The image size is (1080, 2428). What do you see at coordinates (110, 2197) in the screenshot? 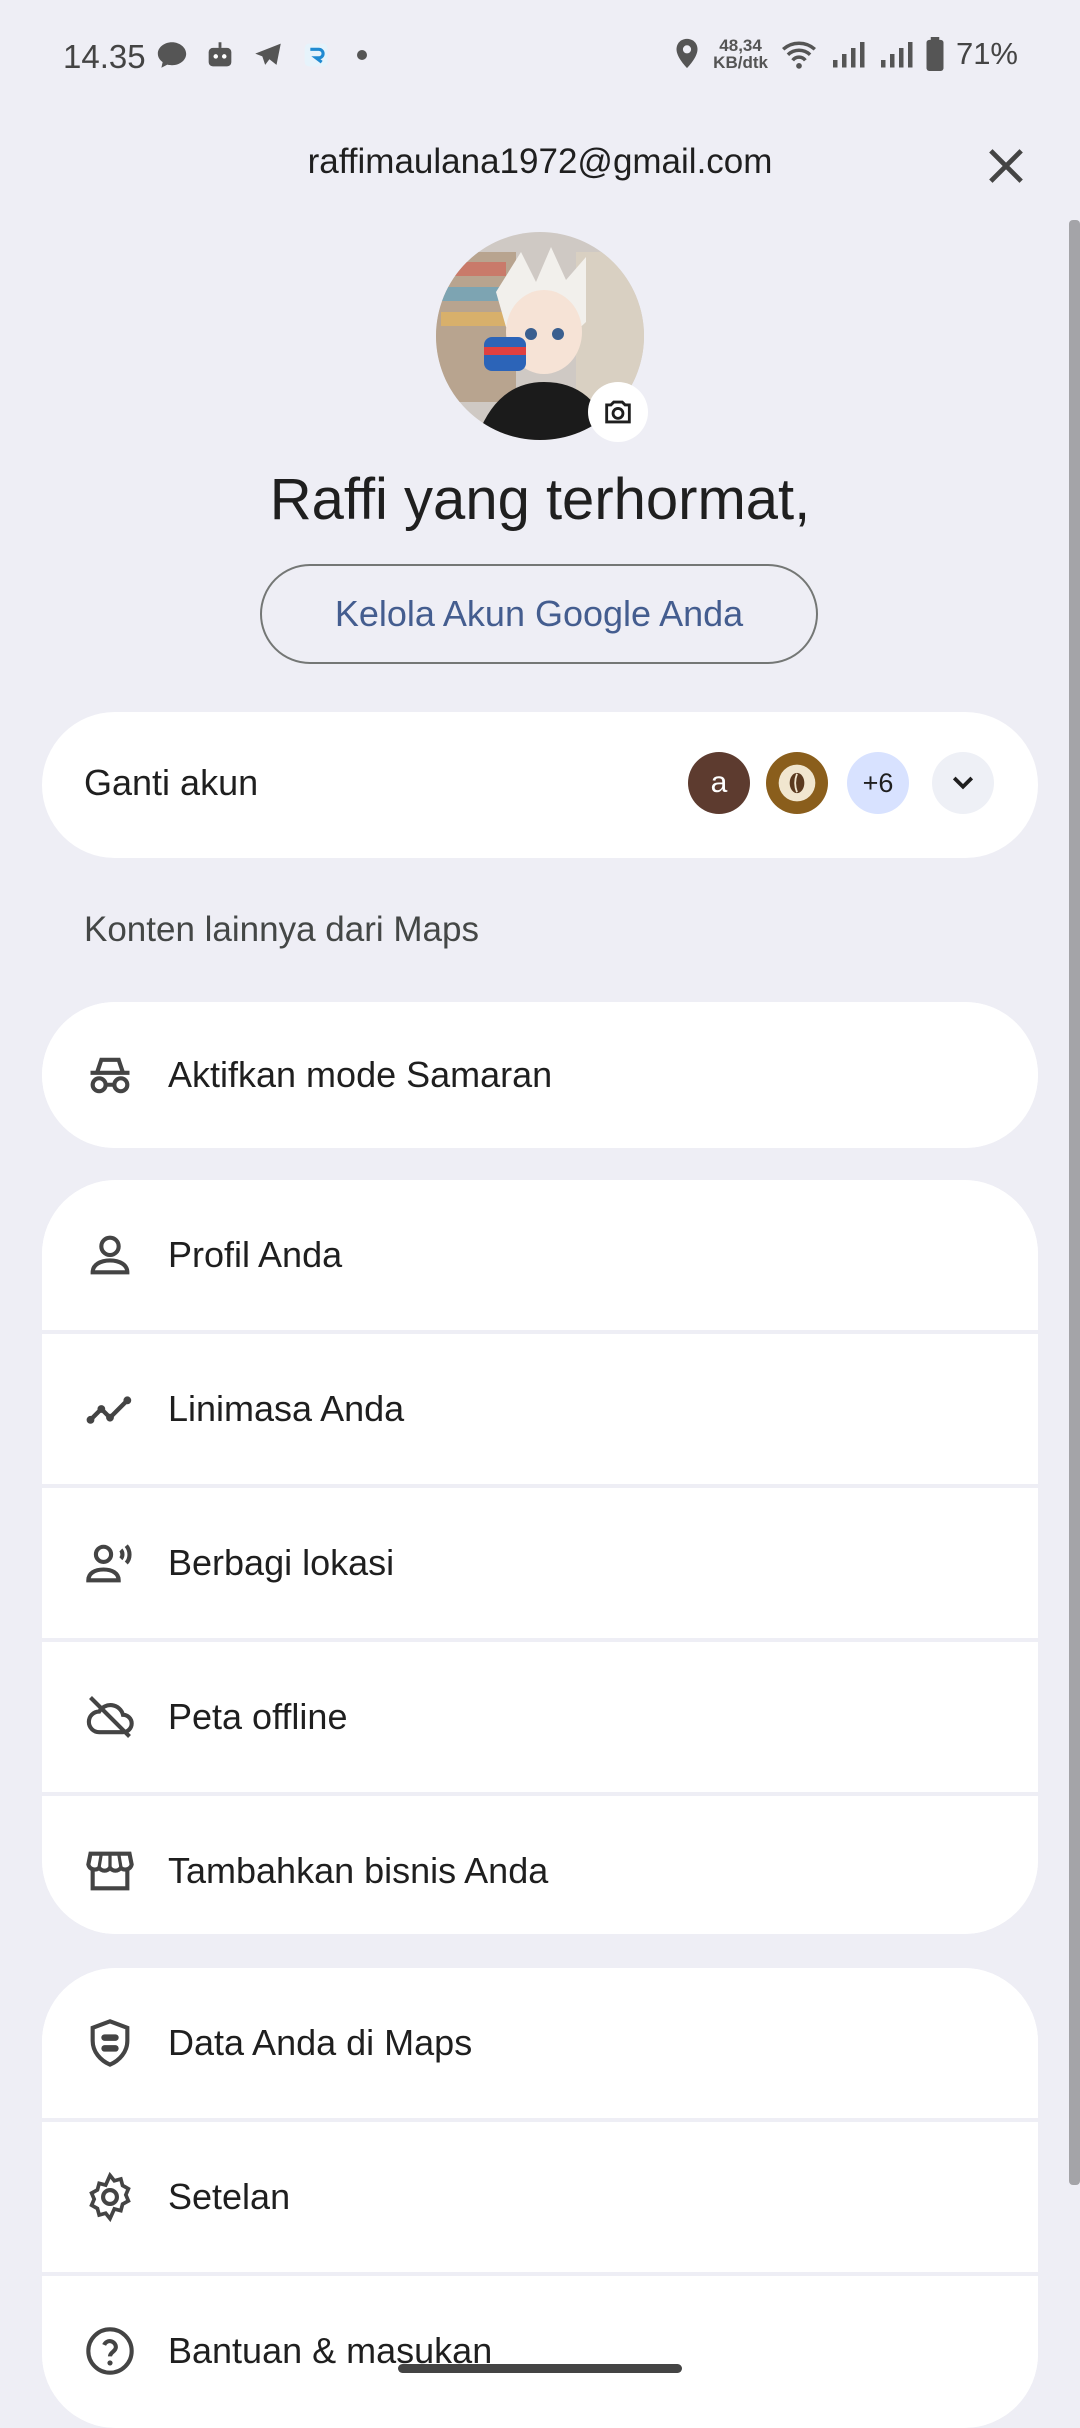
I see `gear-icon` at bounding box center [110, 2197].